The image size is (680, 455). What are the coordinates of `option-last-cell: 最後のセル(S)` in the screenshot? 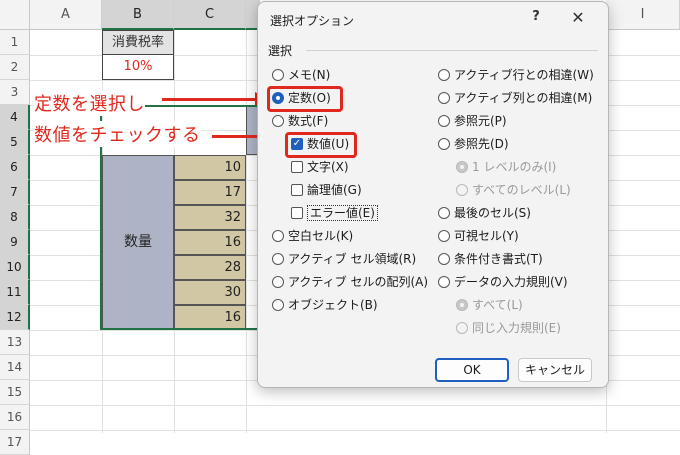 It's located at (484, 213).